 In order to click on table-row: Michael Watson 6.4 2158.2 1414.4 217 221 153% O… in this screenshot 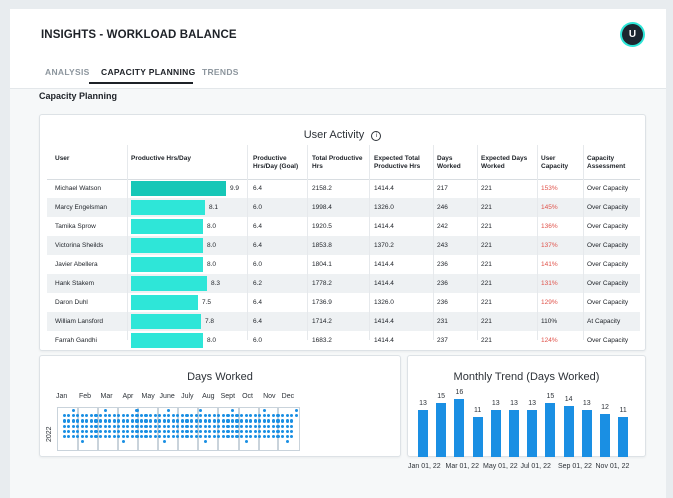, I will do `click(343, 188)`.